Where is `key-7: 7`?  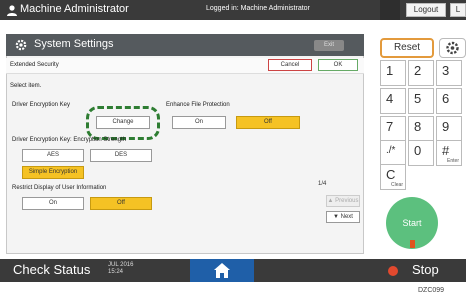 key-7: 7 is located at coordinates (393, 129).